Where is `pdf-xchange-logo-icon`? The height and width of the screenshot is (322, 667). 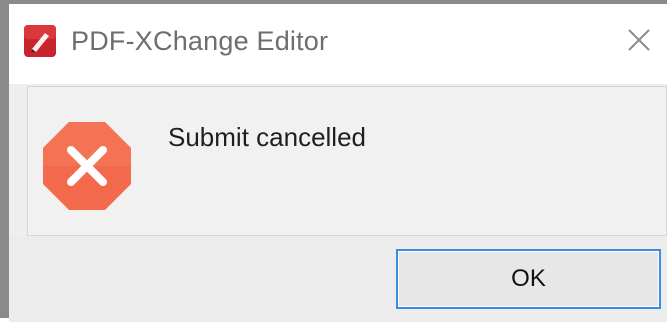
pdf-xchange-logo-icon is located at coordinates (40, 41).